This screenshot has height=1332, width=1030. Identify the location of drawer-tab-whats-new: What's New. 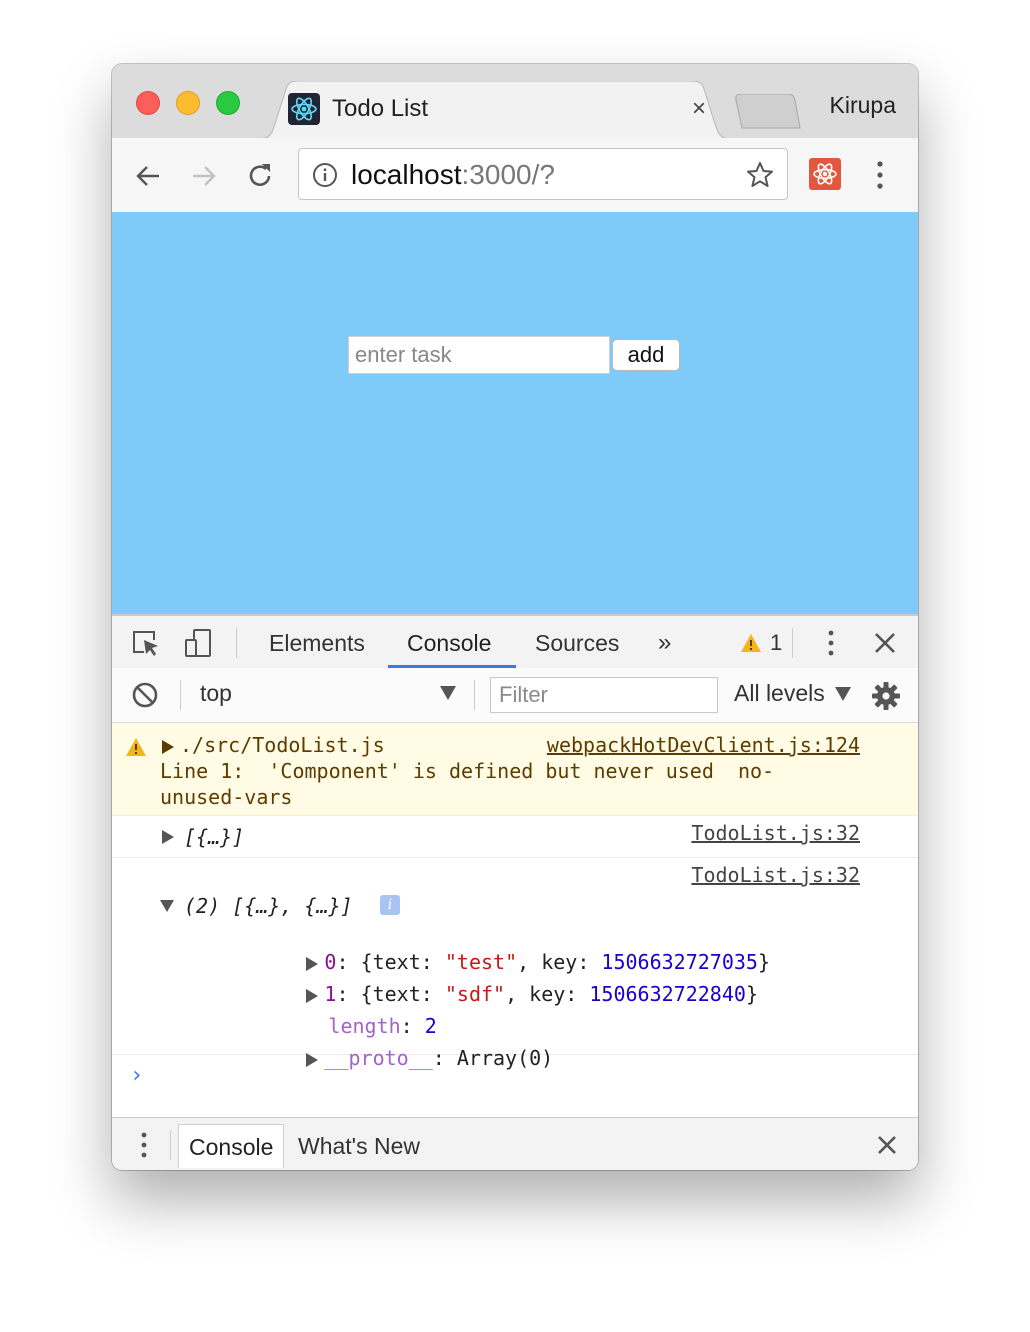
(359, 1146).